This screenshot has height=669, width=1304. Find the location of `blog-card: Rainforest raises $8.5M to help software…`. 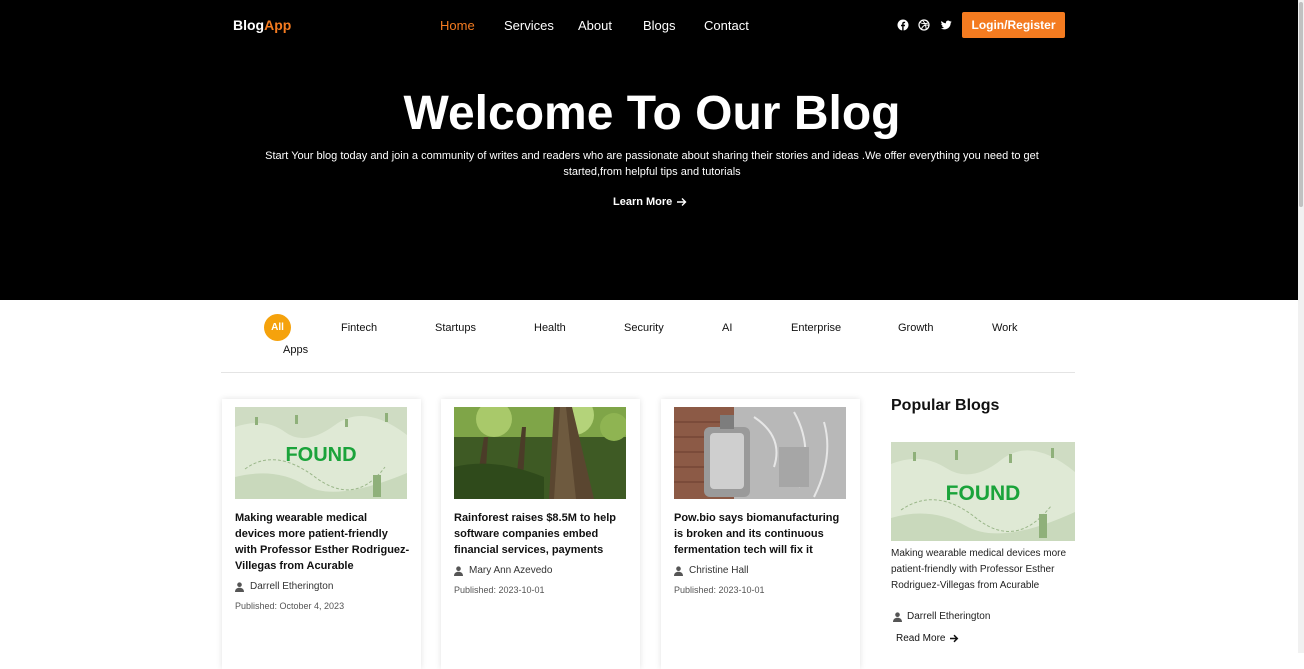

blog-card: Rainforest raises $8.5M to help software… is located at coordinates (540, 534).